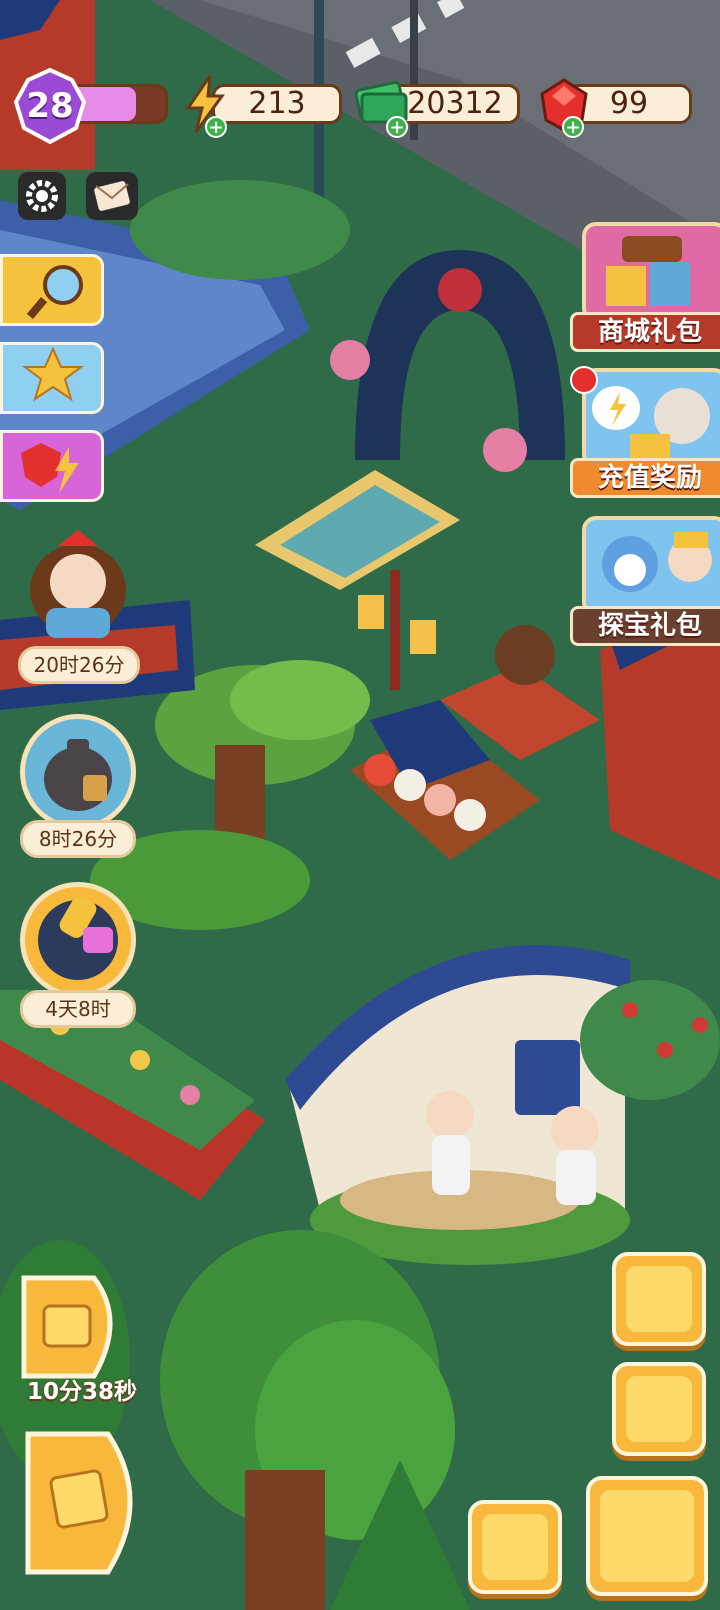 The image size is (720, 1610). What do you see at coordinates (645, 332) in the screenshot?
I see `shop-pack-label: 商城礼包` at bounding box center [645, 332].